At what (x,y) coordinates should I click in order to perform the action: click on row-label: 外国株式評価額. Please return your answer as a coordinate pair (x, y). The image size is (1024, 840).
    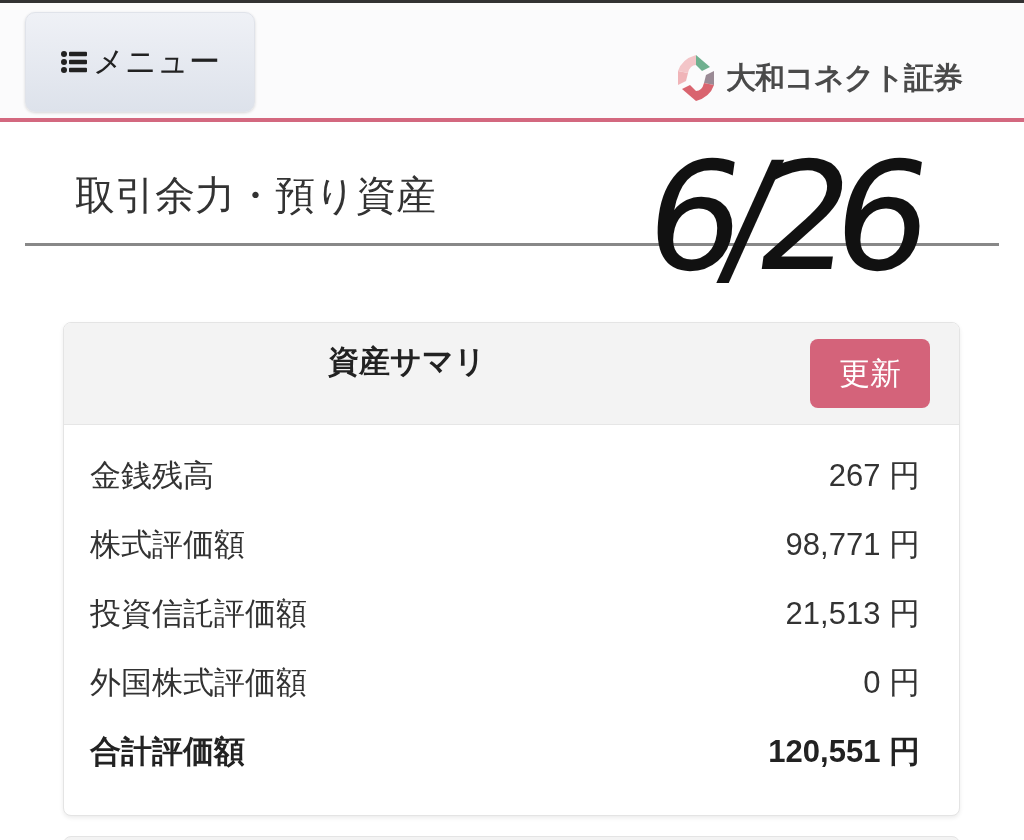
    Looking at the image, I should click on (198, 682).